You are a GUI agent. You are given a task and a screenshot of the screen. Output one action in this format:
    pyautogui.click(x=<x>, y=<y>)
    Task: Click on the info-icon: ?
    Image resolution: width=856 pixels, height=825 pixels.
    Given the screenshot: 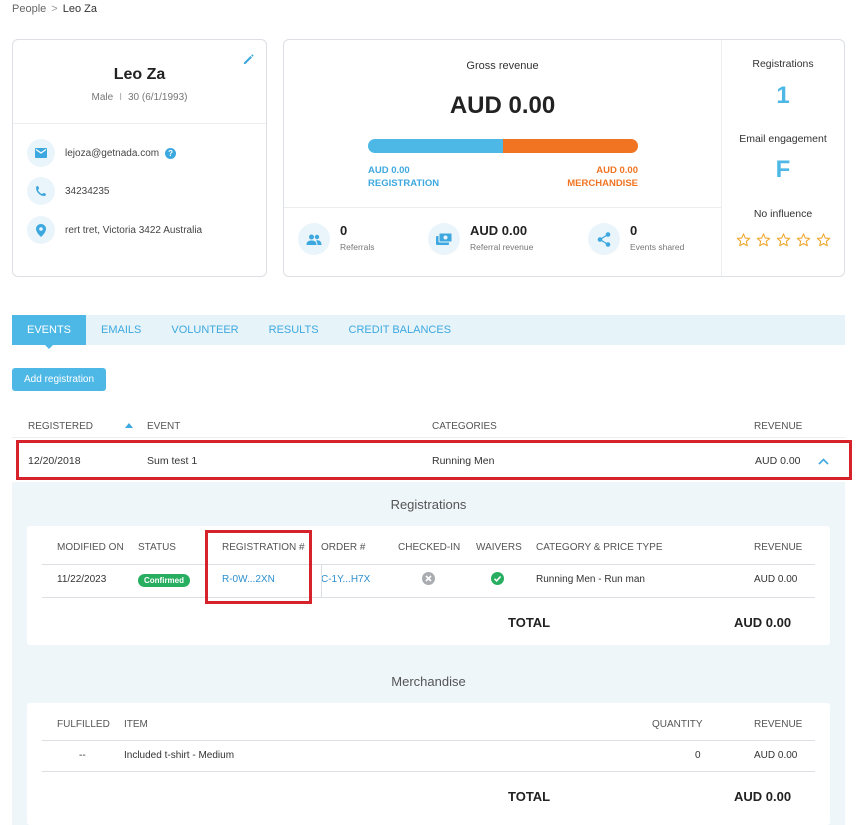 What is the action you would take?
    pyautogui.click(x=171, y=153)
    